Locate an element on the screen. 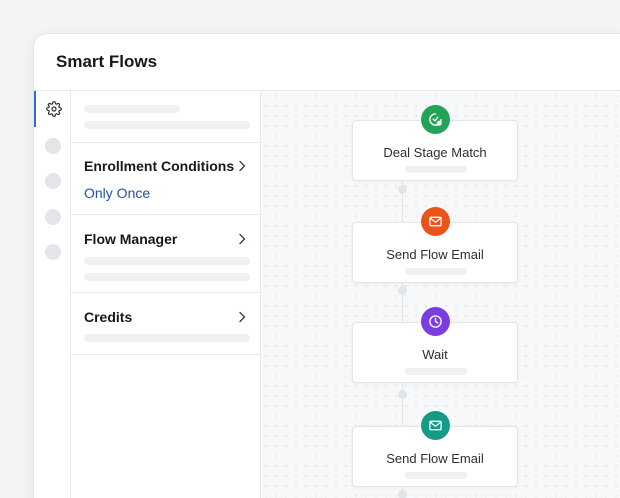 The image size is (620, 498). clock-icon is located at coordinates (435, 321).